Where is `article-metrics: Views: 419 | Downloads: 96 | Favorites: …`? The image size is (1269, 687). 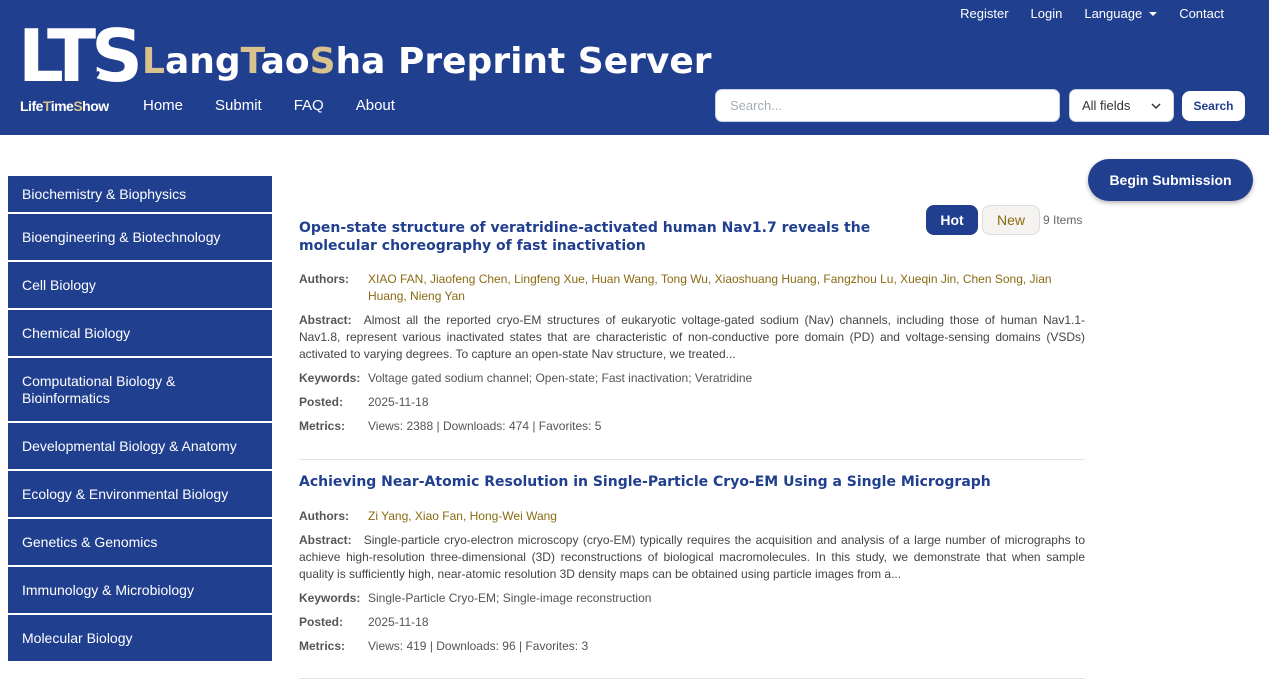 article-metrics: Views: 419 | Downloads: 96 | Favorites: … is located at coordinates (478, 646).